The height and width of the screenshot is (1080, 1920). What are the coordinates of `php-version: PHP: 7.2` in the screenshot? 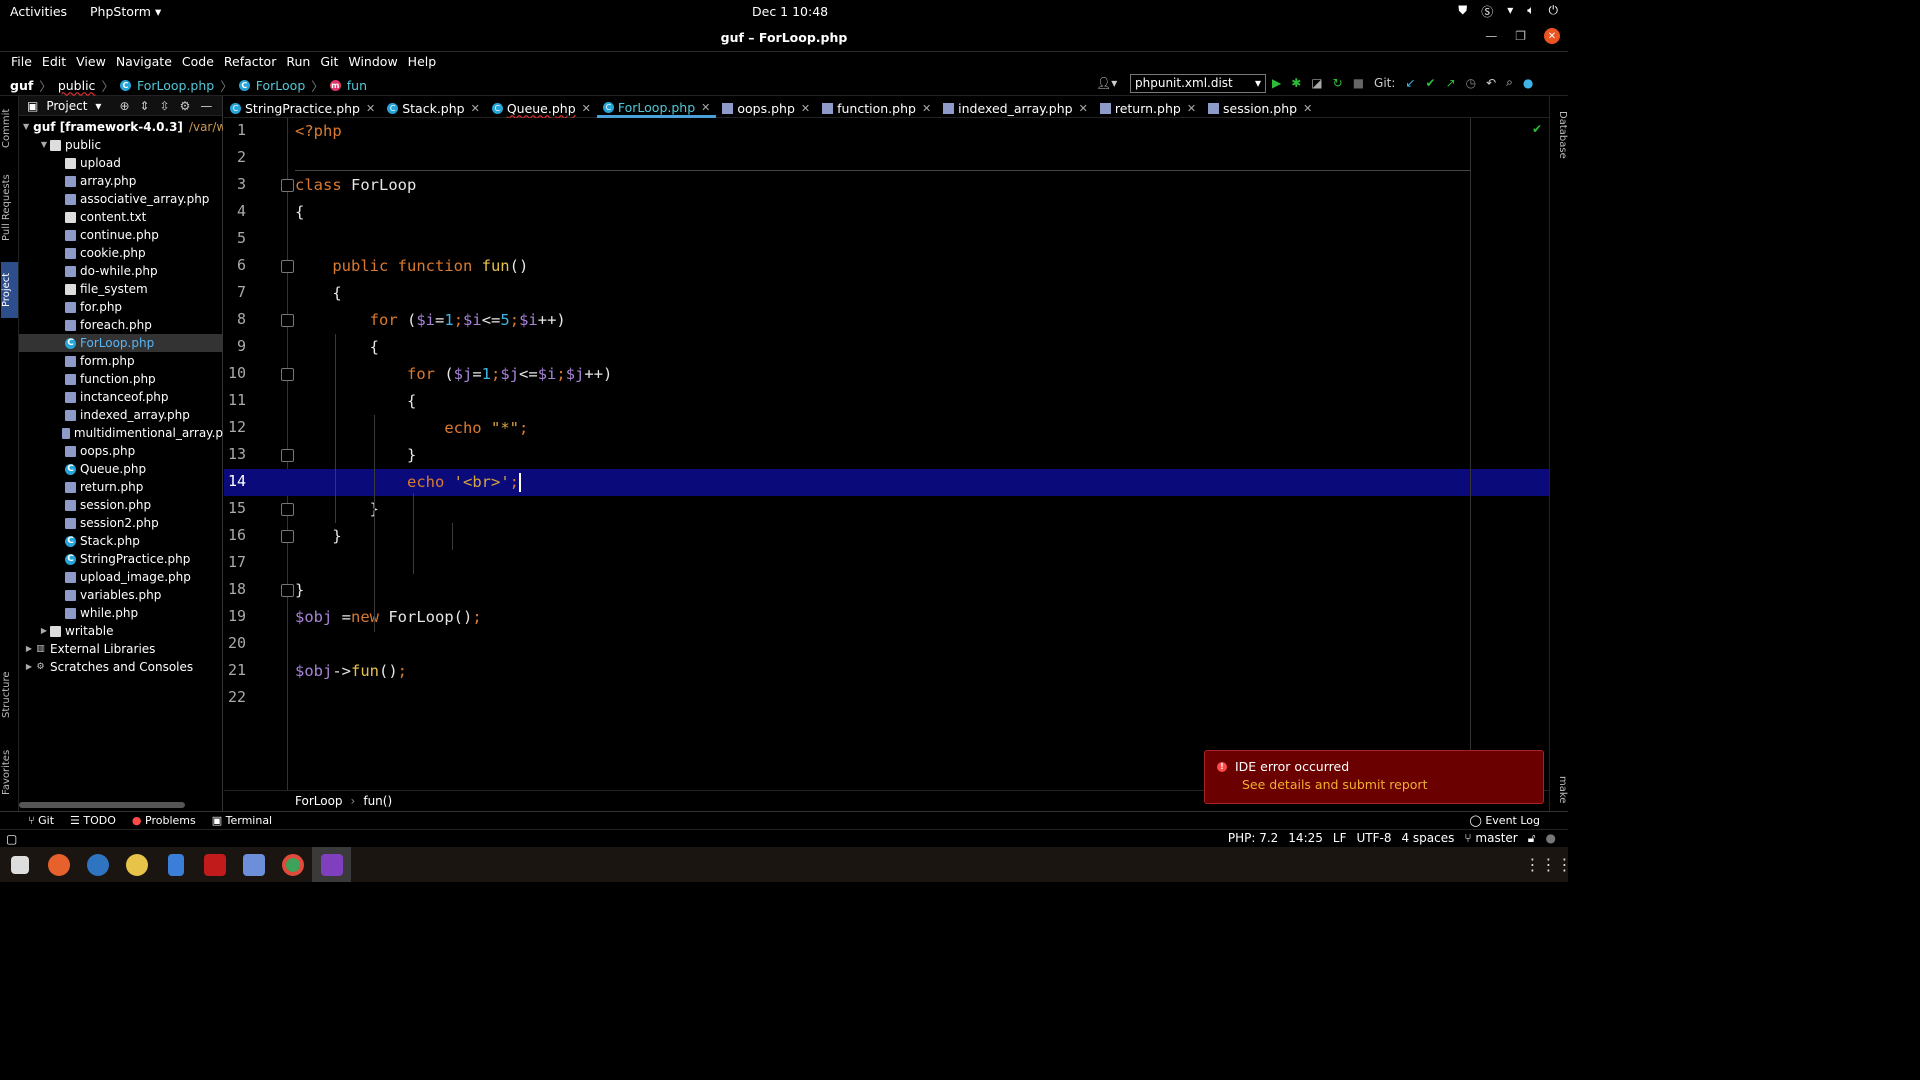 It's located at (1253, 838).